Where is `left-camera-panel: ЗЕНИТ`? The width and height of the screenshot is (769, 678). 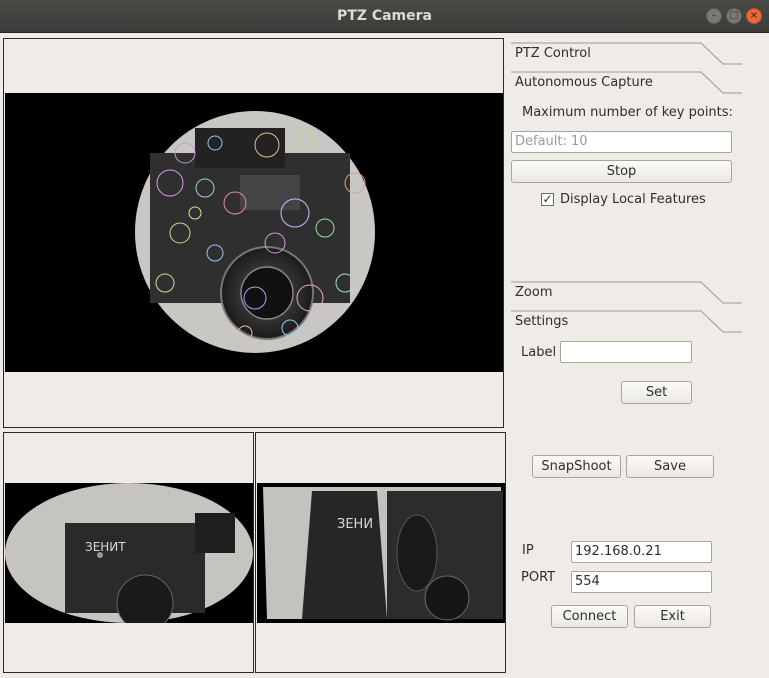 left-camera-panel: ЗЕНИТ is located at coordinates (128, 552).